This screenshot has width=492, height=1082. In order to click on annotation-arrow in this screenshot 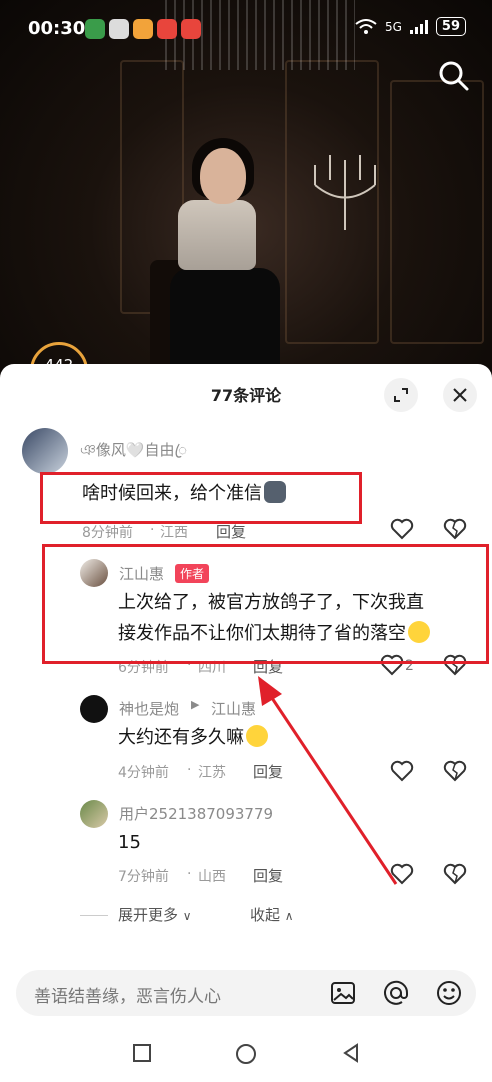, I will do `click(328, 780)`.